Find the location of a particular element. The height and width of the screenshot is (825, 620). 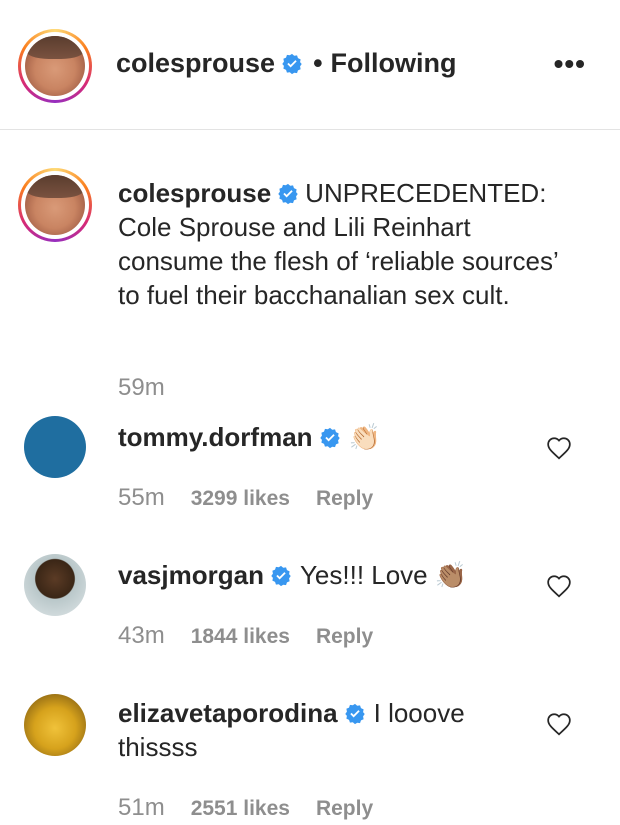

comment-username: elizavetaporodina is located at coordinates (228, 713).